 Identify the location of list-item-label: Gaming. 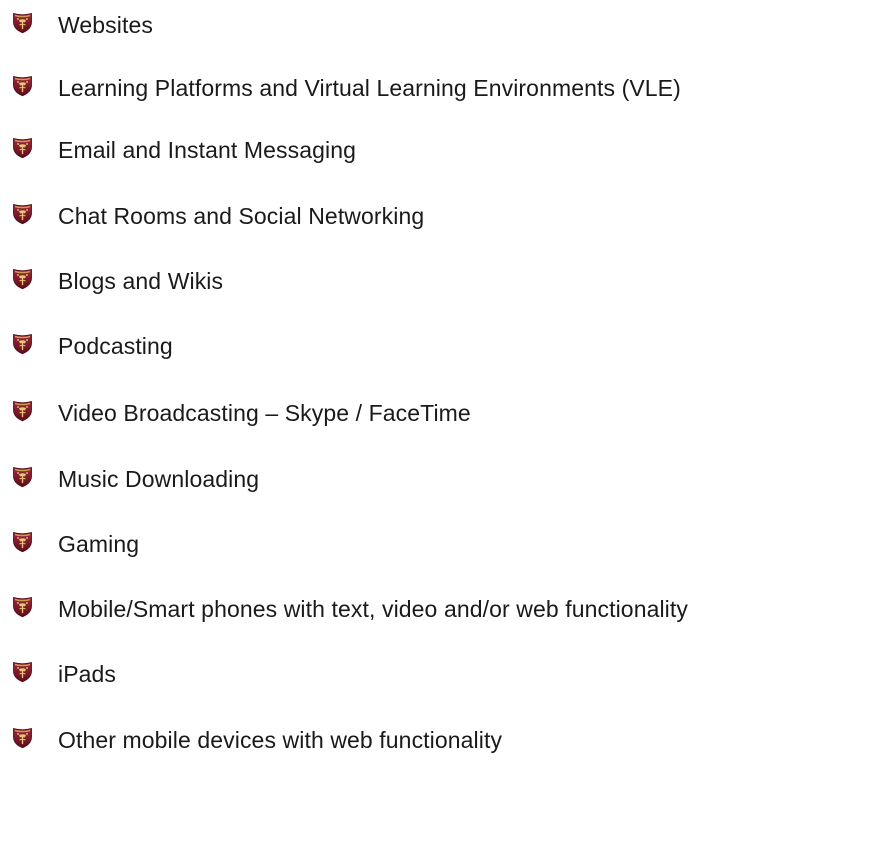
(99, 544).